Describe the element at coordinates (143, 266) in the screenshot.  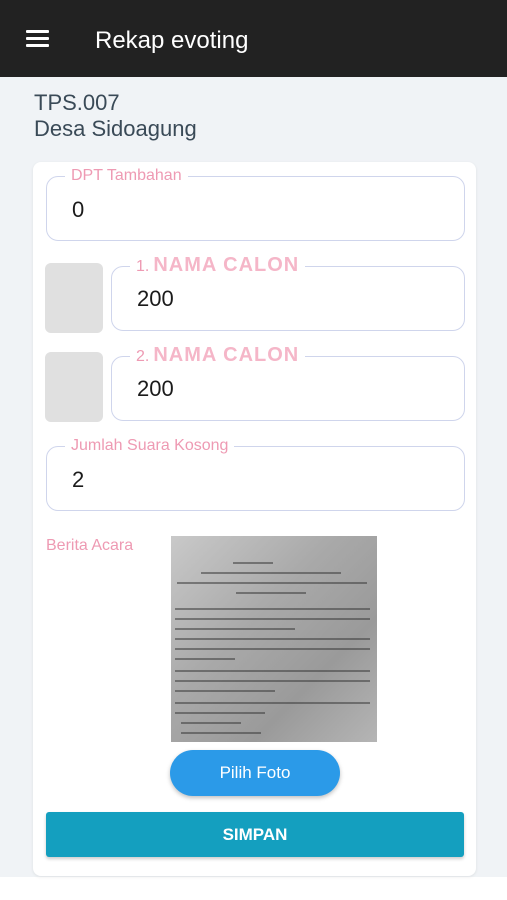
I see `candidate-1-number: 1.` at that location.